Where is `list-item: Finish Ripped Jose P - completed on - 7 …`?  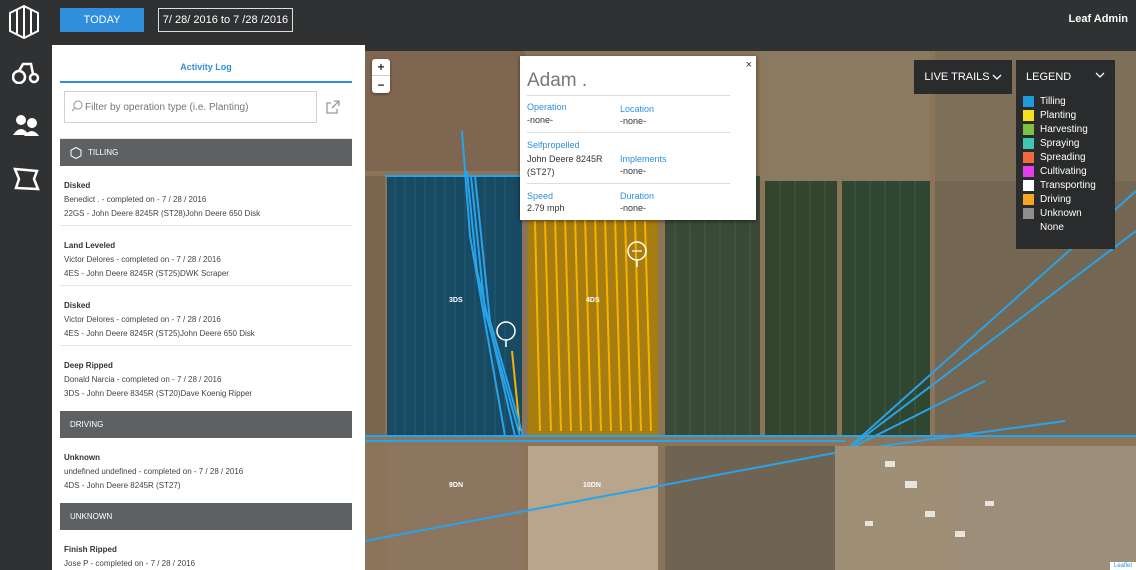
list-item: Finish Ripped Jose P - completed on - 7 … is located at coordinates (206, 550).